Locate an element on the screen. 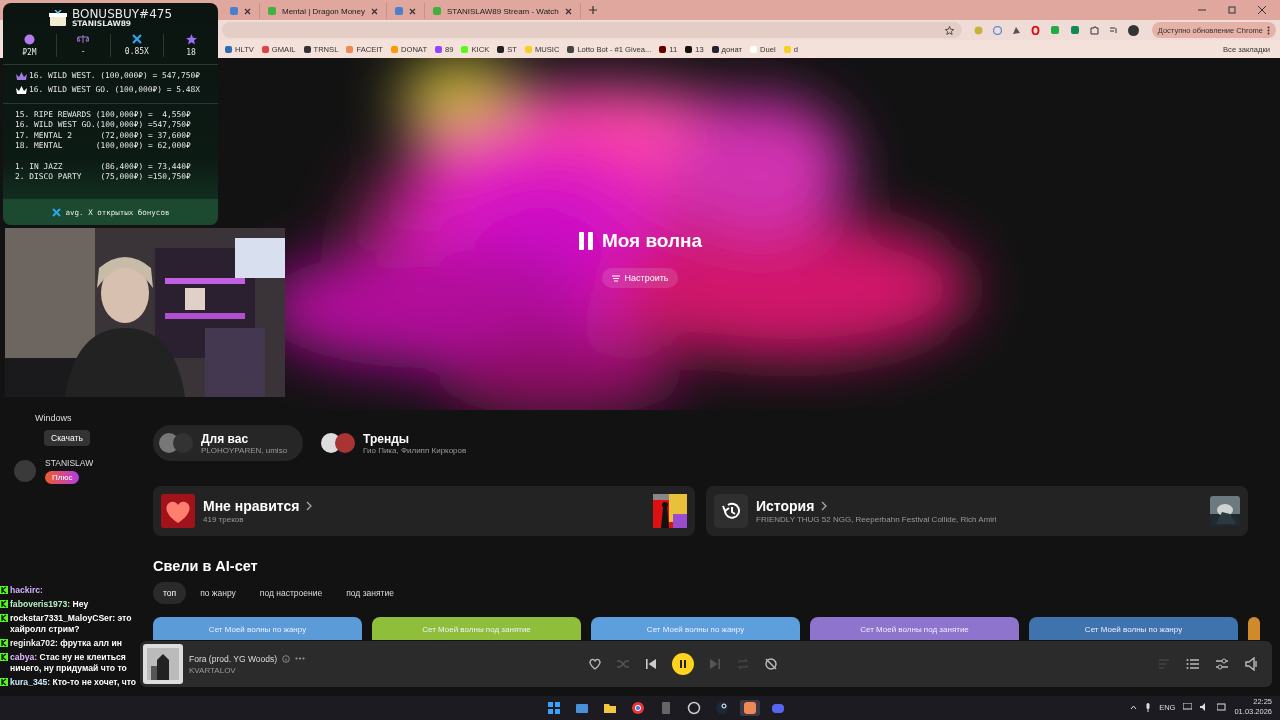 This screenshot has height=720, width=1280. microphone-icon is located at coordinates (1148, 707).